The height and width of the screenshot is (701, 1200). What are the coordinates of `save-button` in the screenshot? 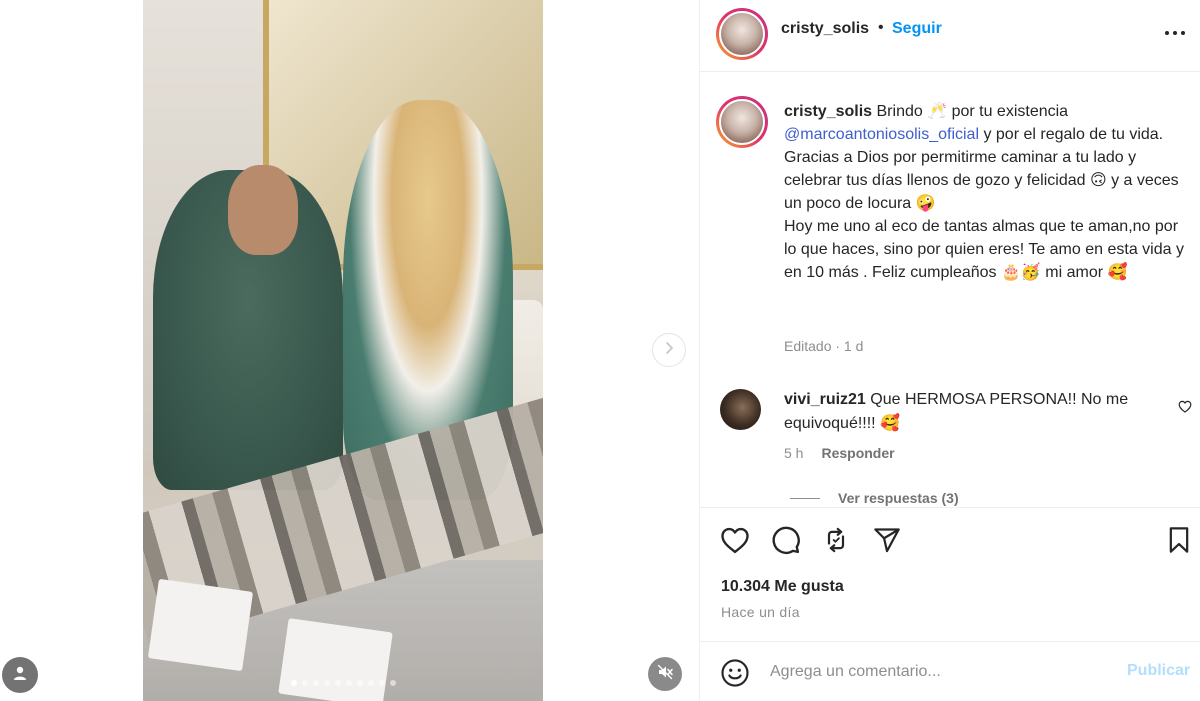 It's located at (1179, 542).